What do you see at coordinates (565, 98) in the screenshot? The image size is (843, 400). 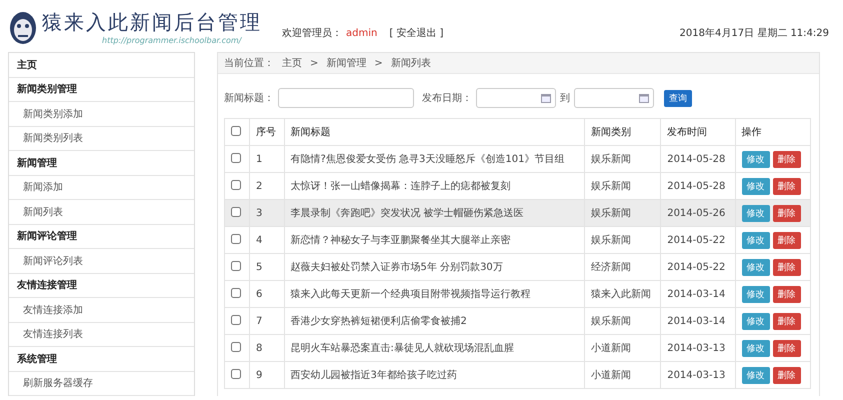 I see `date-range-label: 到` at bounding box center [565, 98].